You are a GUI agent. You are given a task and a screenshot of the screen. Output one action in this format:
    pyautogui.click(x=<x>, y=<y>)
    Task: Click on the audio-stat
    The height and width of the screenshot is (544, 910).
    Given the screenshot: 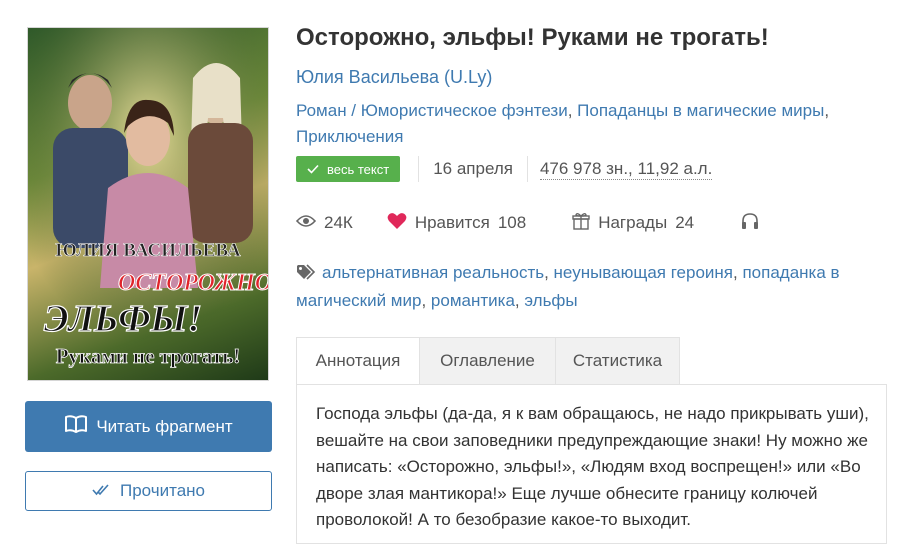 What is the action you would take?
    pyautogui.click(x=750, y=223)
    